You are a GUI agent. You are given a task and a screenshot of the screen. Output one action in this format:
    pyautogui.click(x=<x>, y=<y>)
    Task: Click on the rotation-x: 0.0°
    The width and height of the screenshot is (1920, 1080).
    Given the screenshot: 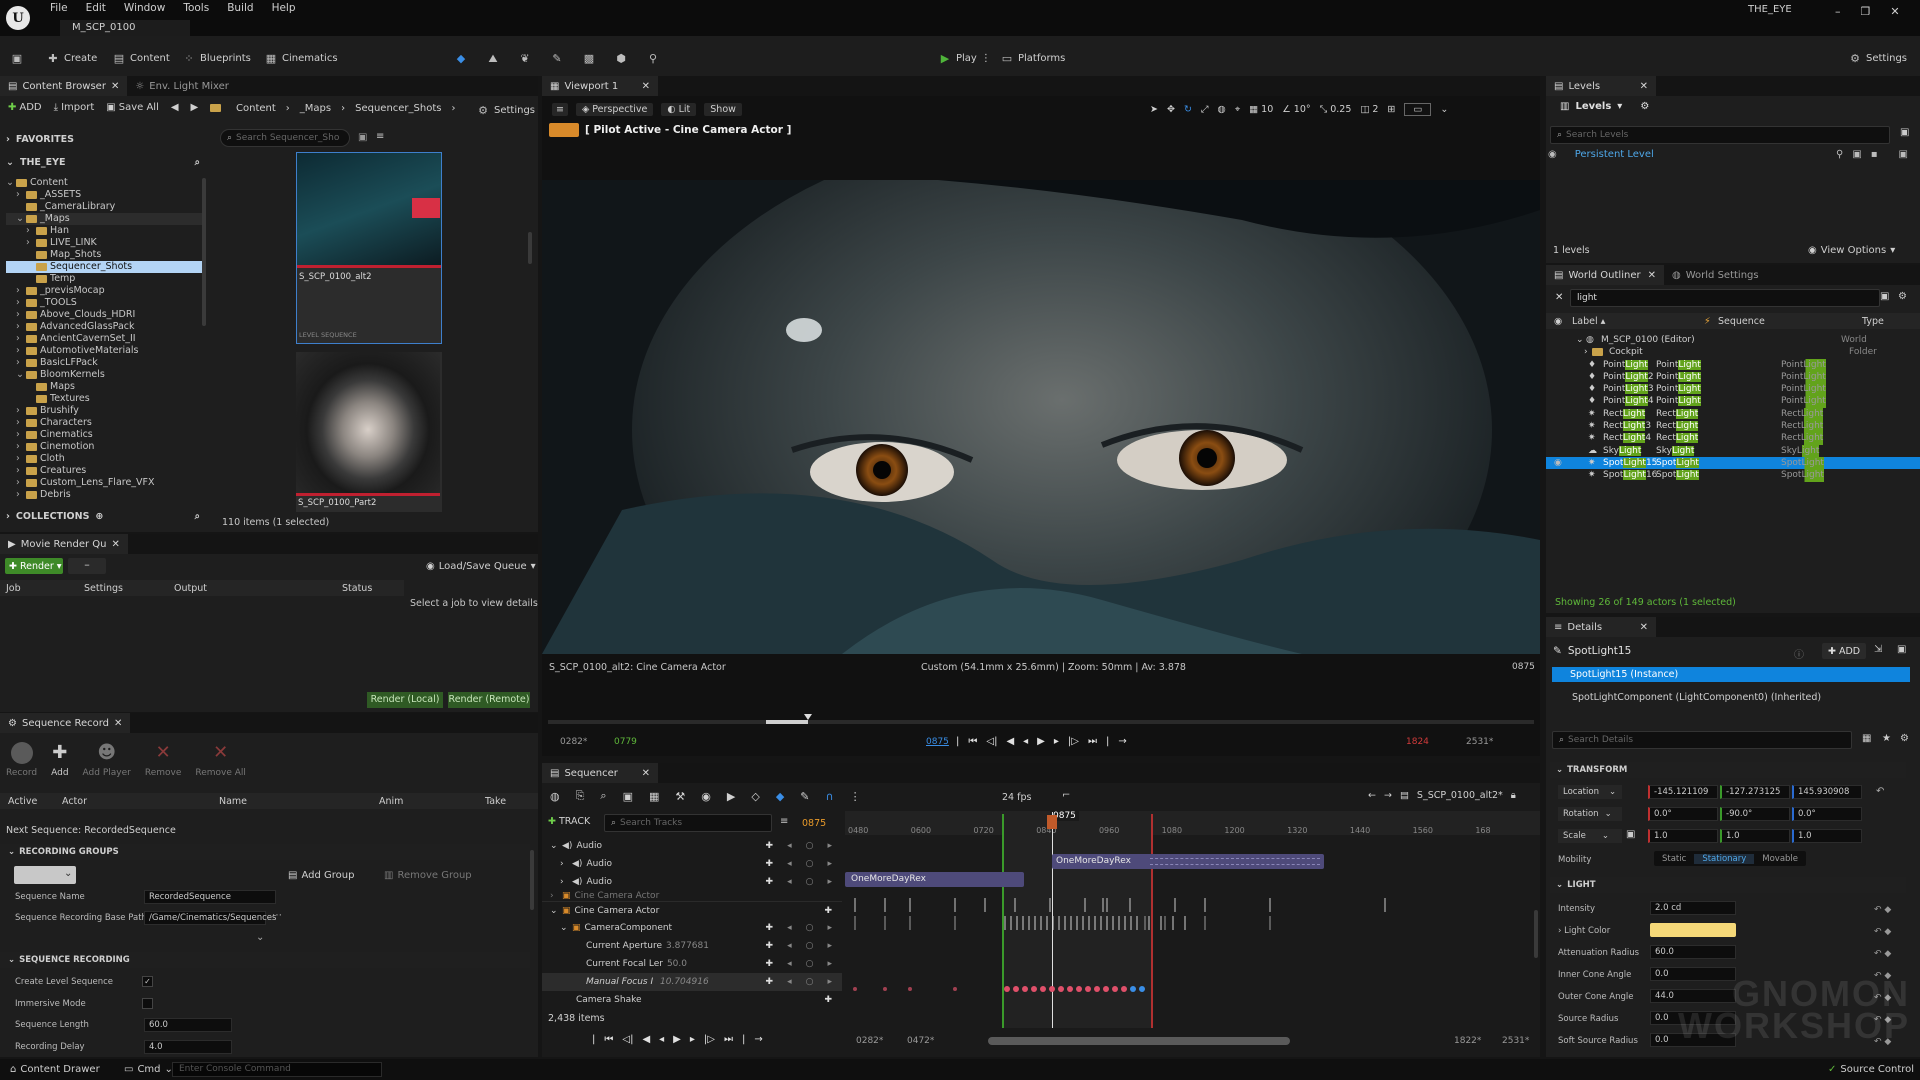 What is the action you would take?
    pyautogui.click(x=1683, y=814)
    